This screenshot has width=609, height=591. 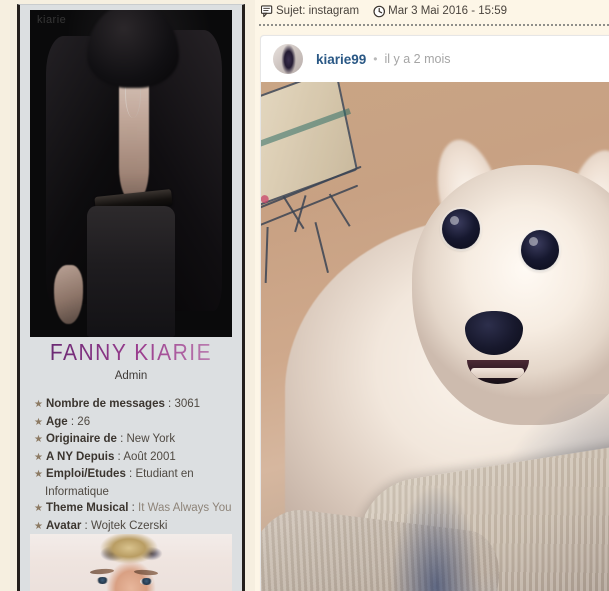 What do you see at coordinates (339, 210) in the screenshot?
I see `rack-zig` at bounding box center [339, 210].